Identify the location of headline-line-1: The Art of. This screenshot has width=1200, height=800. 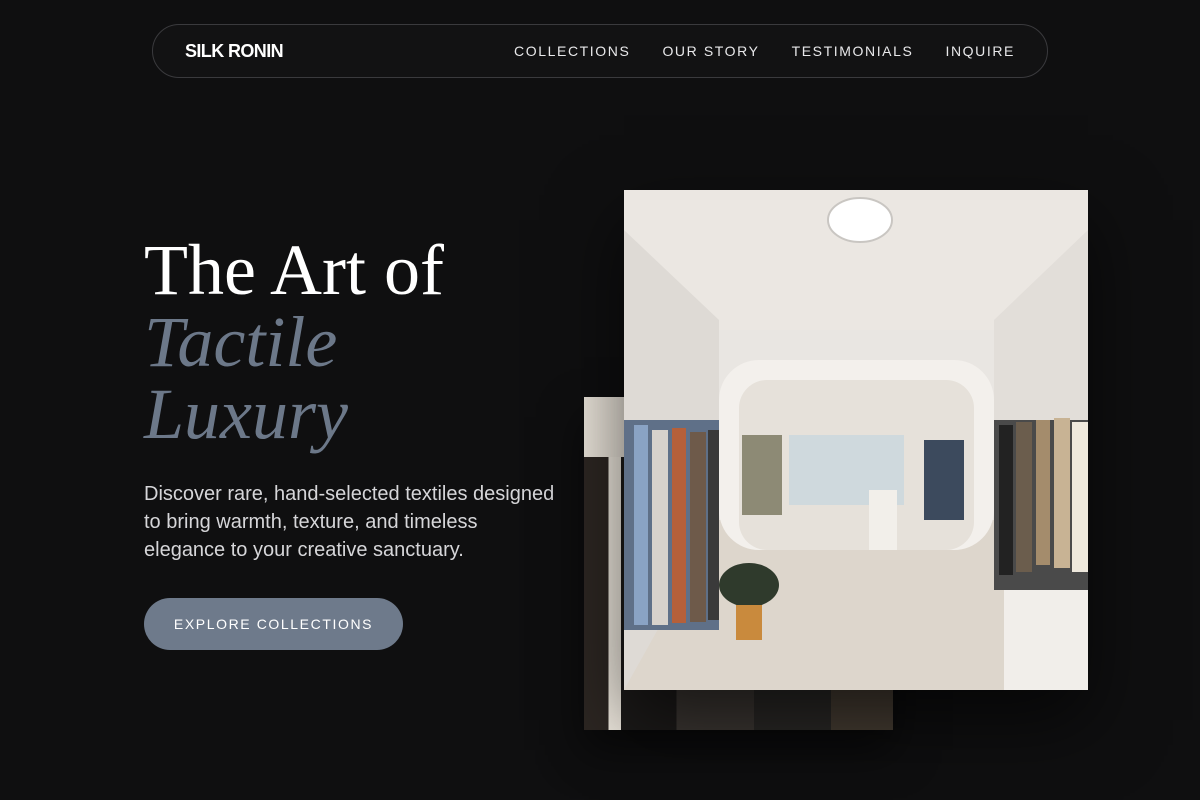
(294, 270).